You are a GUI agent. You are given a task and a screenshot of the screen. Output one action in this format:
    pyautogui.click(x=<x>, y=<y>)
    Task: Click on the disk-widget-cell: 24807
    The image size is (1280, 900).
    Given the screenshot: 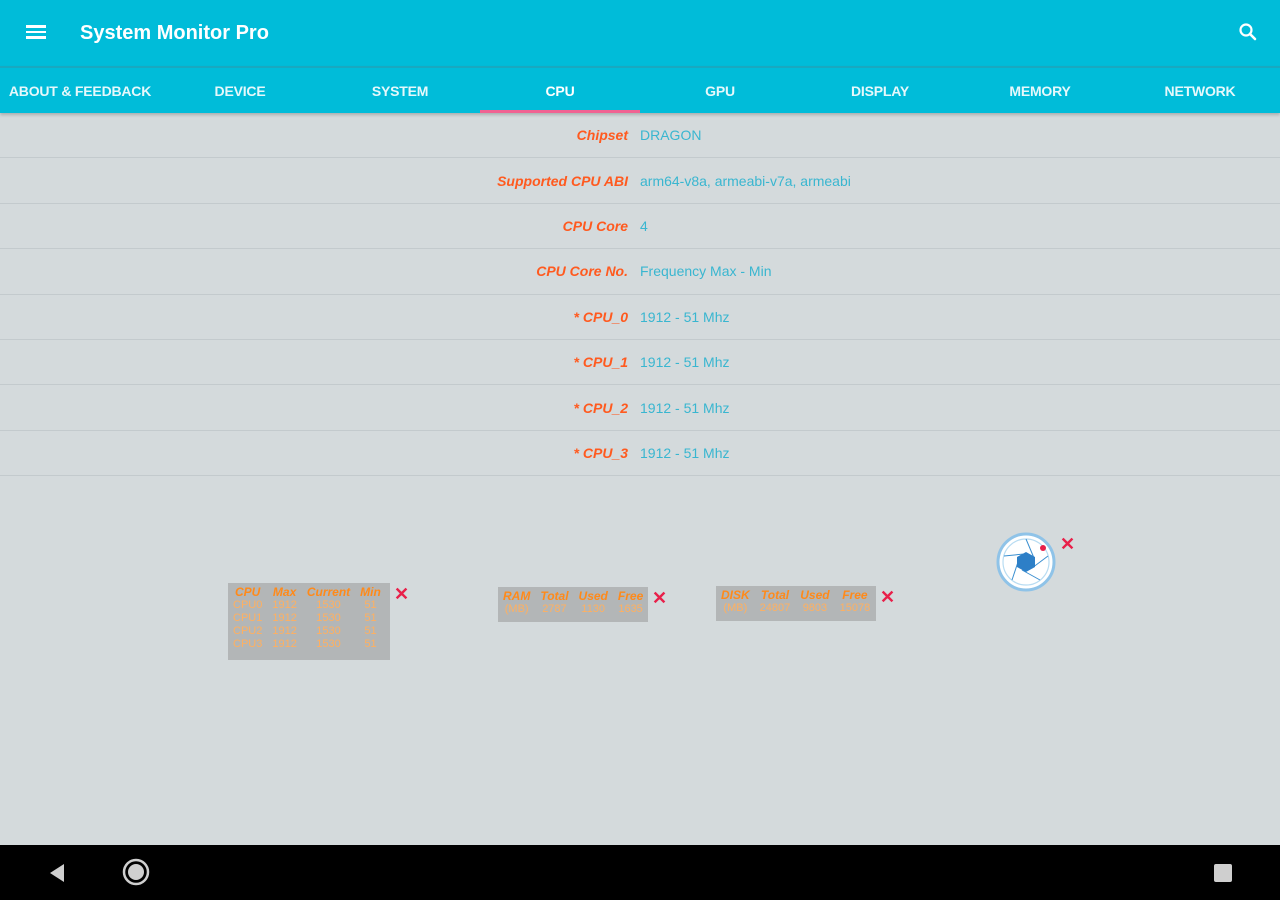 What is the action you would take?
    pyautogui.click(x=775, y=608)
    